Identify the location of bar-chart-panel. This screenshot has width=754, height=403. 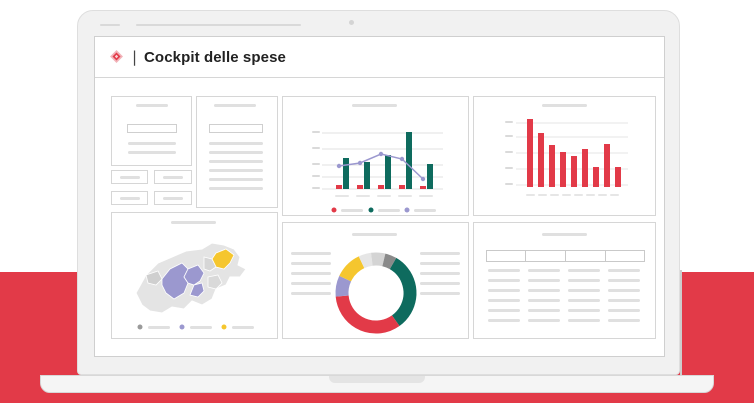
(564, 156).